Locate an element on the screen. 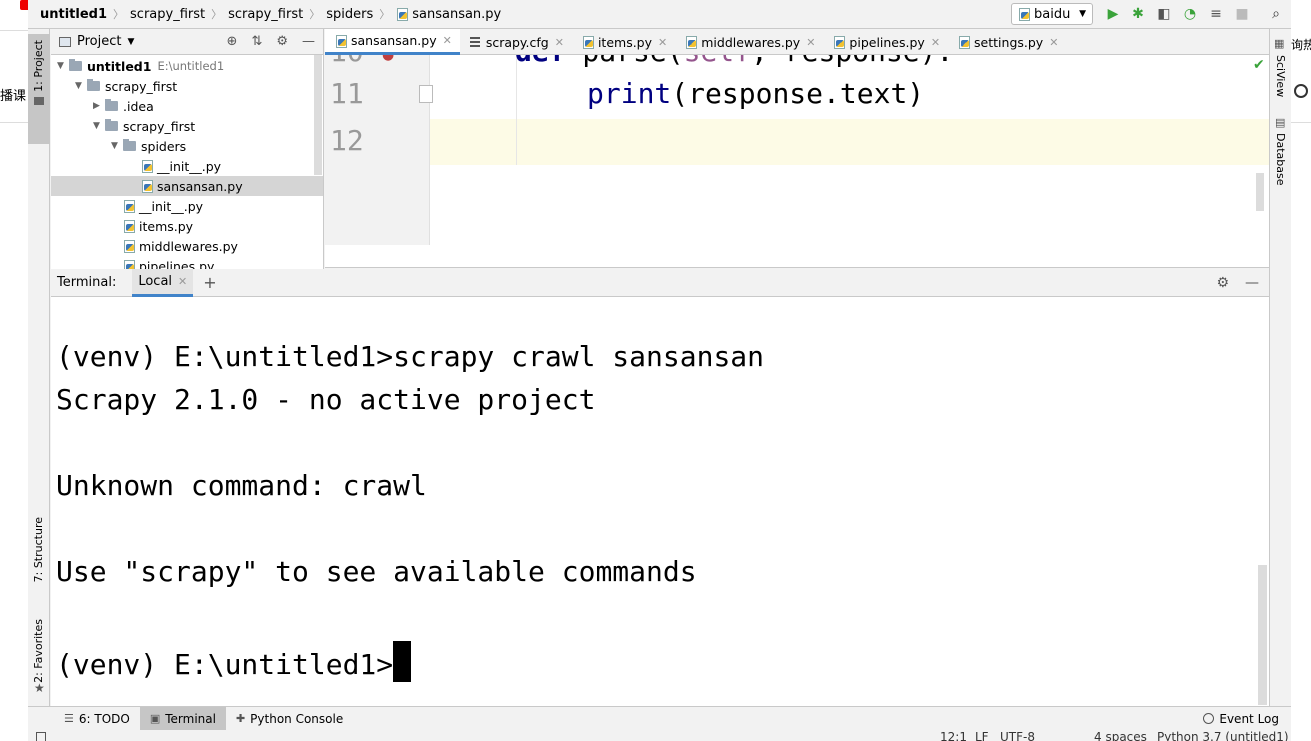 The height and width of the screenshot is (741, 1311). code-line-10: def parse(self, response): is located at coordinates (734, 61).